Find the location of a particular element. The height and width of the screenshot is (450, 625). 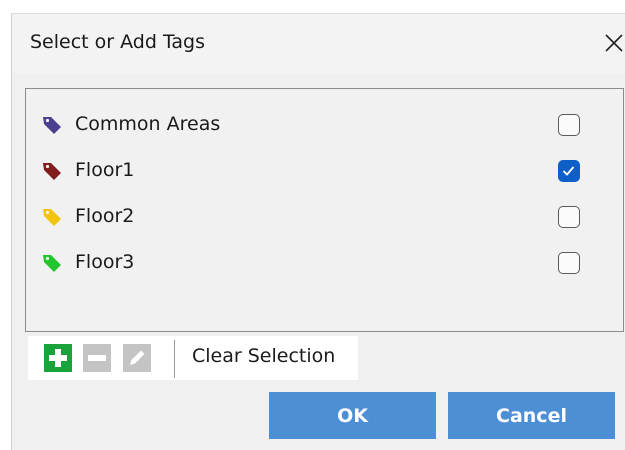

checkmark-icon is located at coordinates (568, 171).